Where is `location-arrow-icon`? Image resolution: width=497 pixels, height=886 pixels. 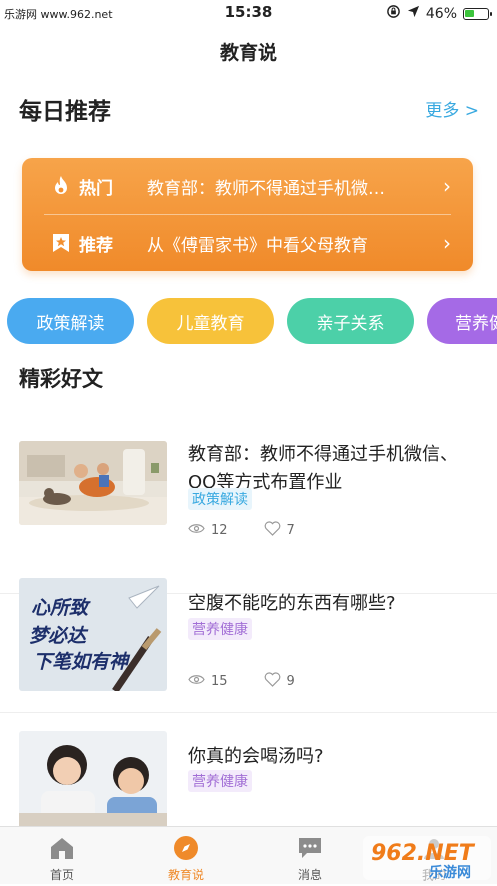 location-arrow-icon is located at coordinates (413, 13).